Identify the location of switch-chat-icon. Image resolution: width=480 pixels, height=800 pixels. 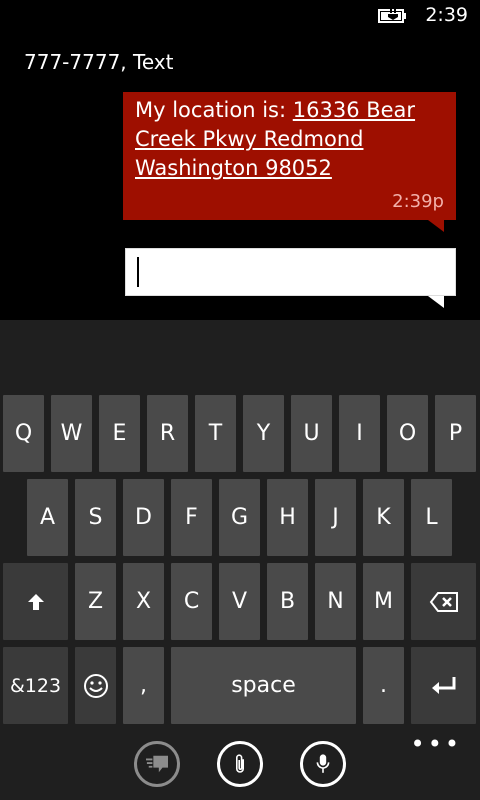
(157, 764).